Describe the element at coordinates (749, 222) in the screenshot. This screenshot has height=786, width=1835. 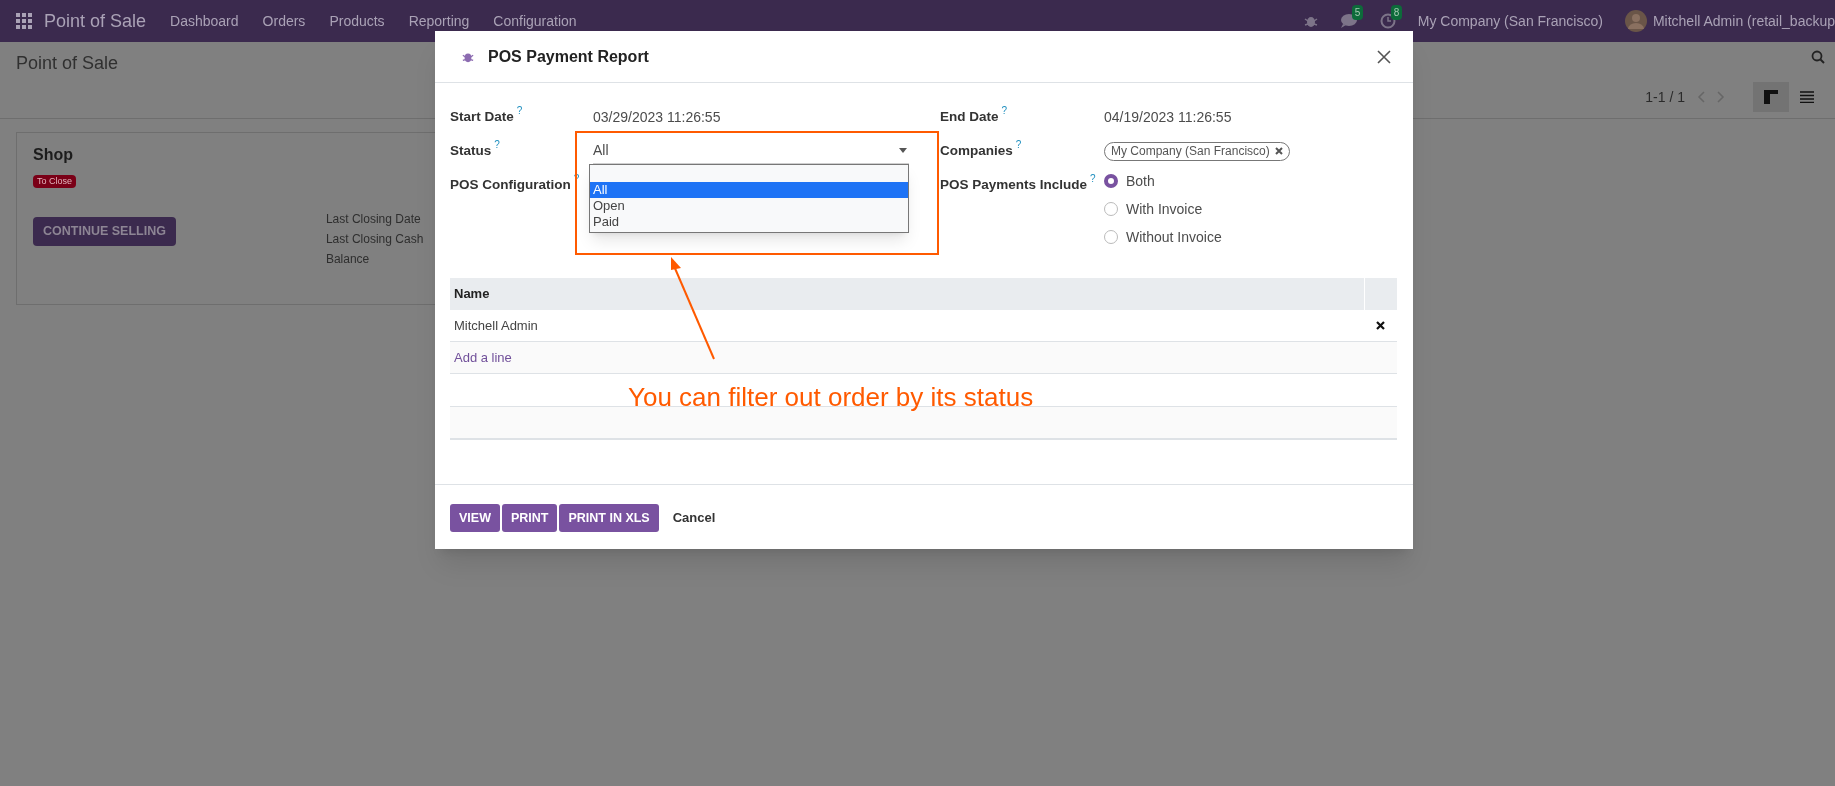
I see `dropdown-option: Paid` at that location.